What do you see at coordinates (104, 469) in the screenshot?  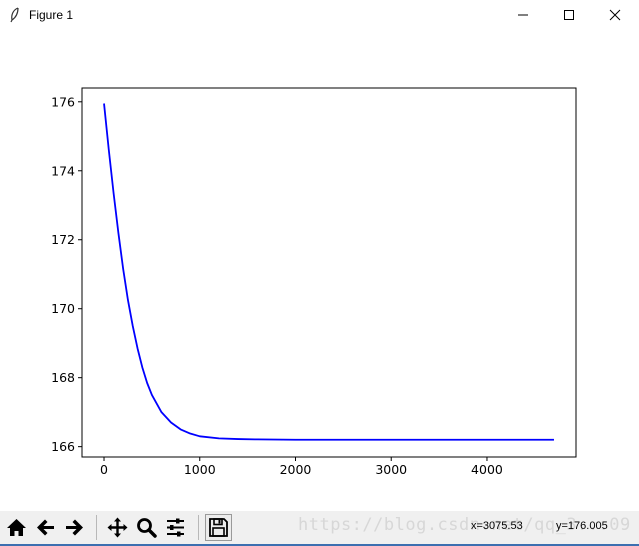 I see `x-tick-label: 0` at bounding box center [104, 469].